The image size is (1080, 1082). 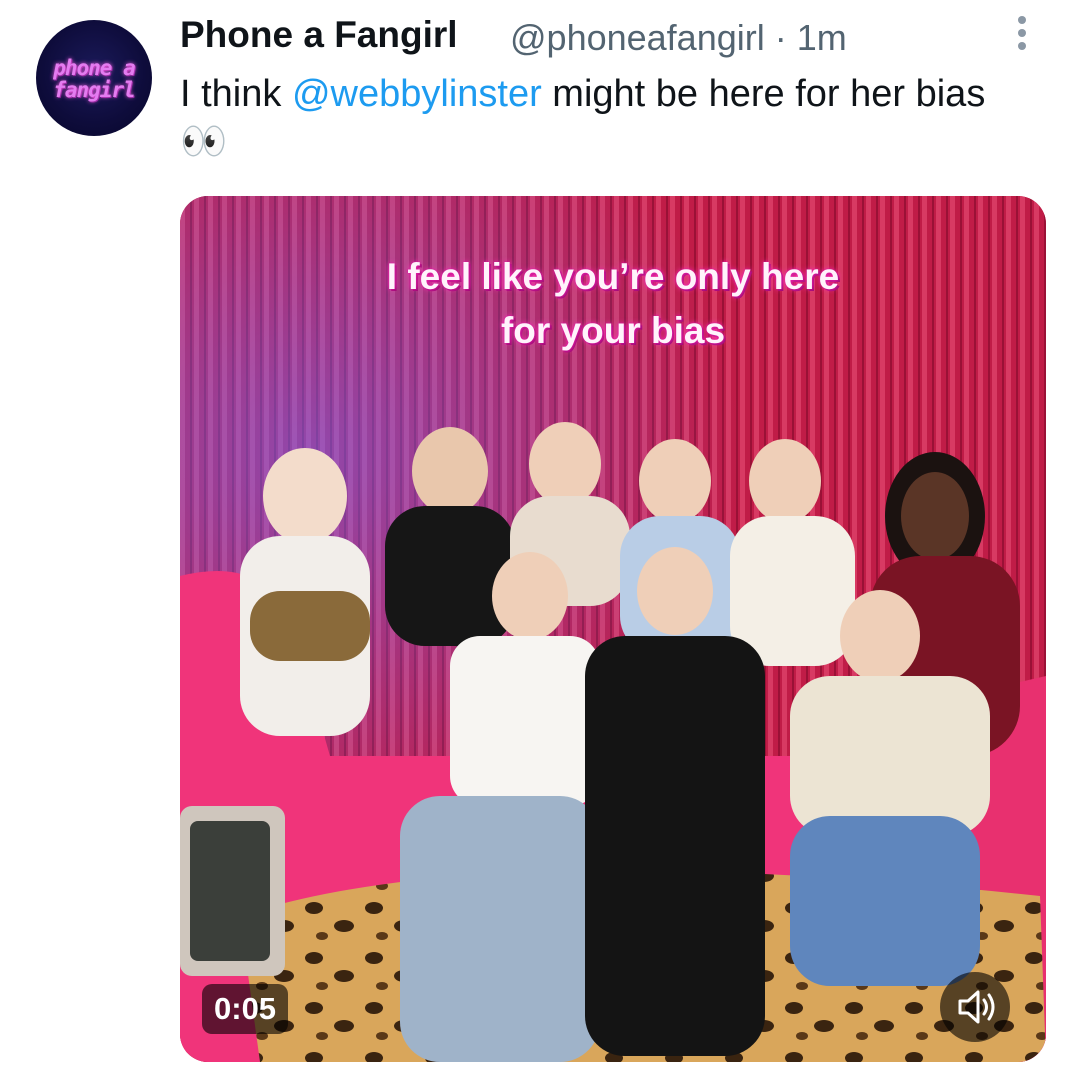 I want to click on tweet-header: Phone a Fangirl @phoneafangirl · 1m, so click(x=610, y=38).